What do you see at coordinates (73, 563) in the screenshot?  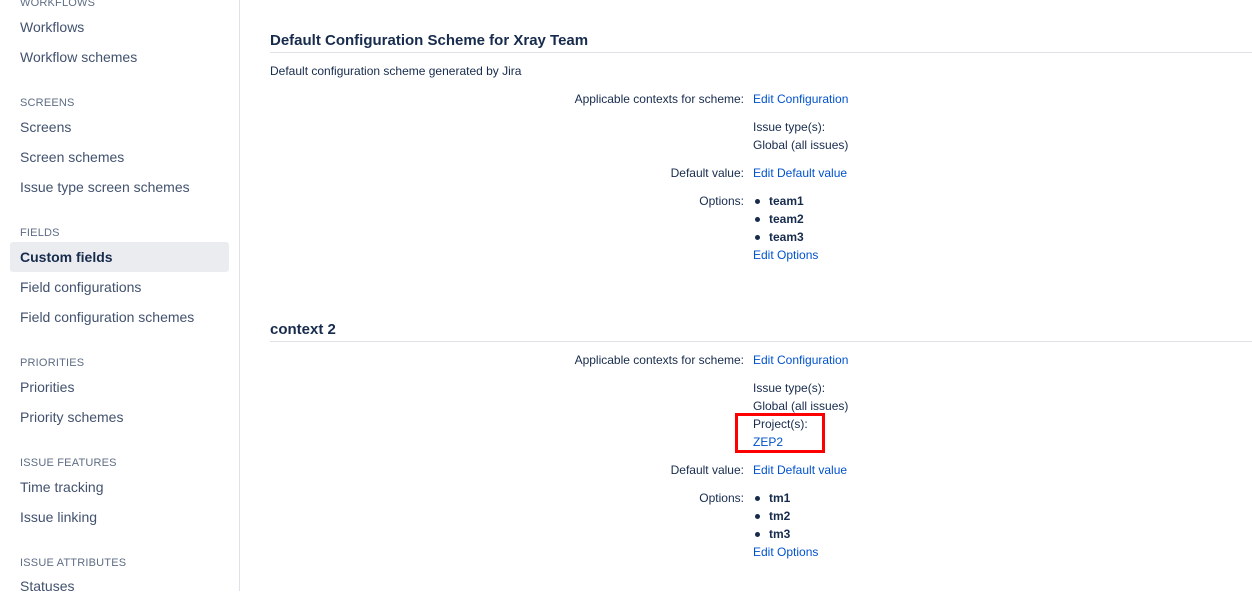 I see `sidebar-heading-issue-attributes: ISSUE ATTRIBUTES` at bounding box center [73, 563].